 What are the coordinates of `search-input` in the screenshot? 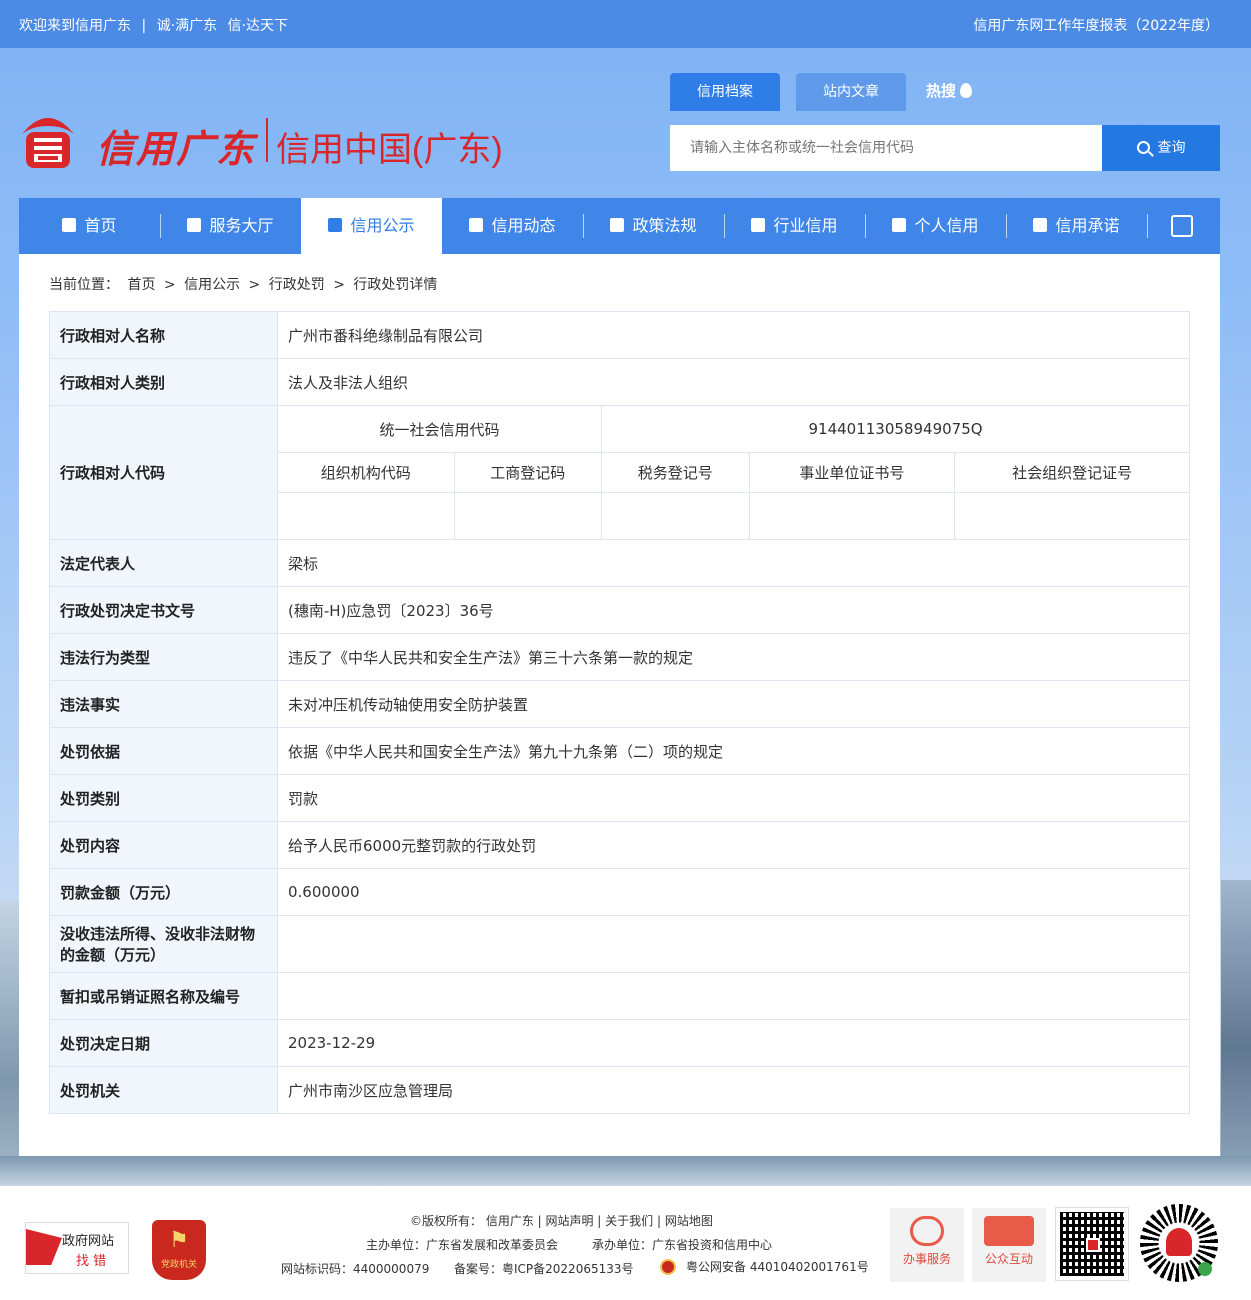 It's located at (886, 148).